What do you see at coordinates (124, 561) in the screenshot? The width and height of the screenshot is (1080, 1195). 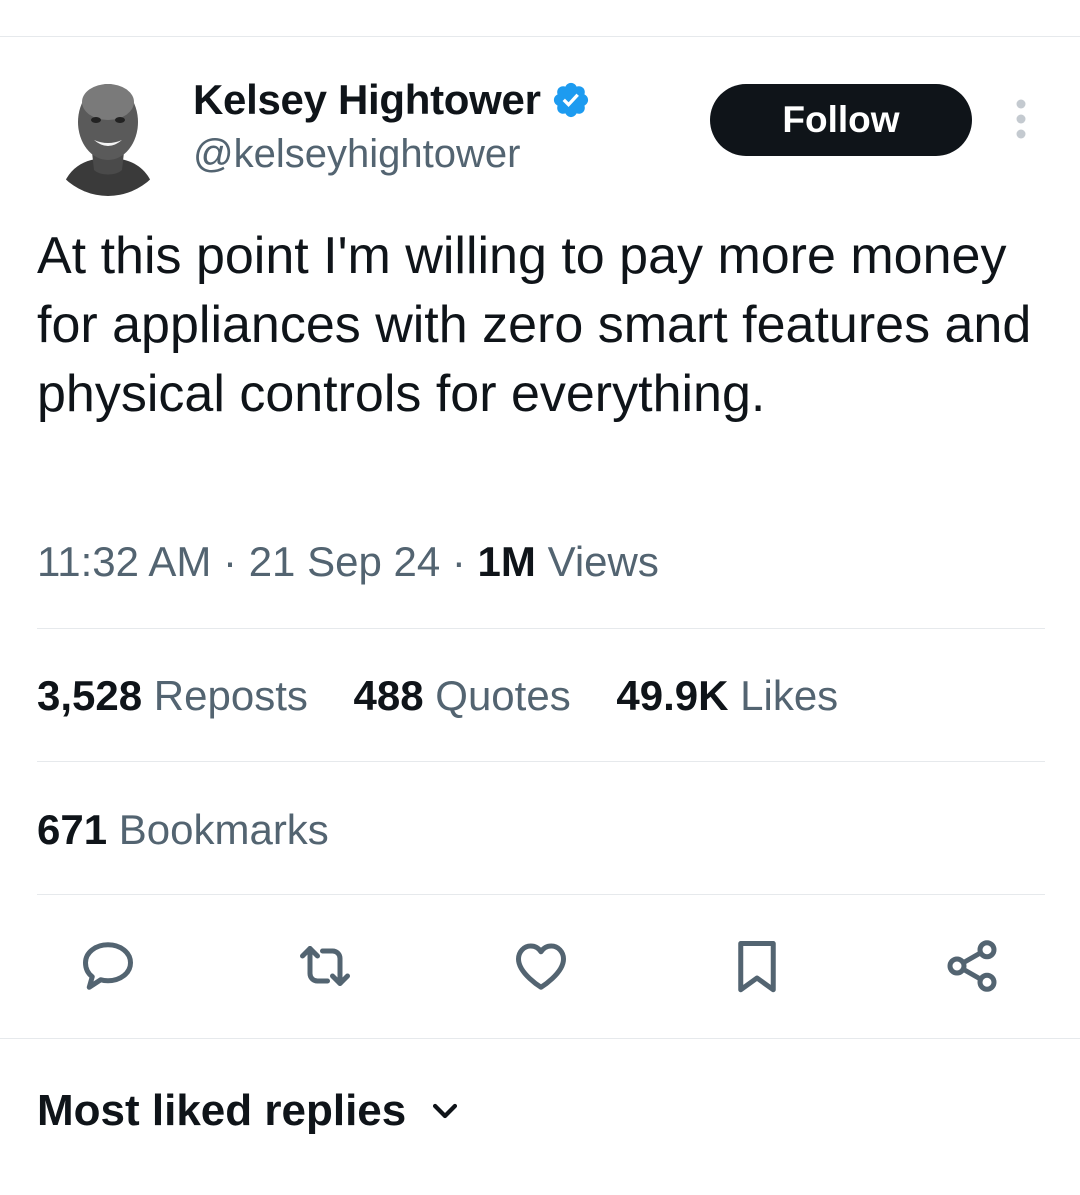 I see `tweet-time: 11:32 AM` at bounding box center [124, 561].